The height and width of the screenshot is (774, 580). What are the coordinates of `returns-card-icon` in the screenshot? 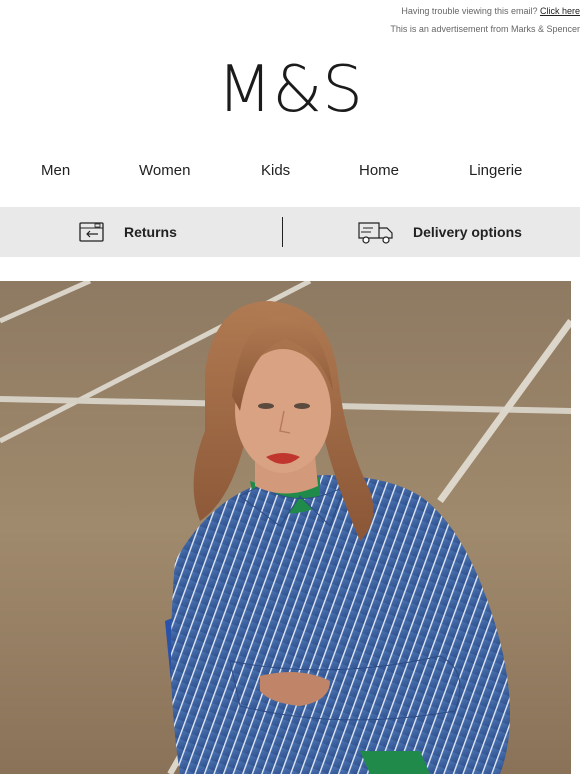 It's located at (91, 232).